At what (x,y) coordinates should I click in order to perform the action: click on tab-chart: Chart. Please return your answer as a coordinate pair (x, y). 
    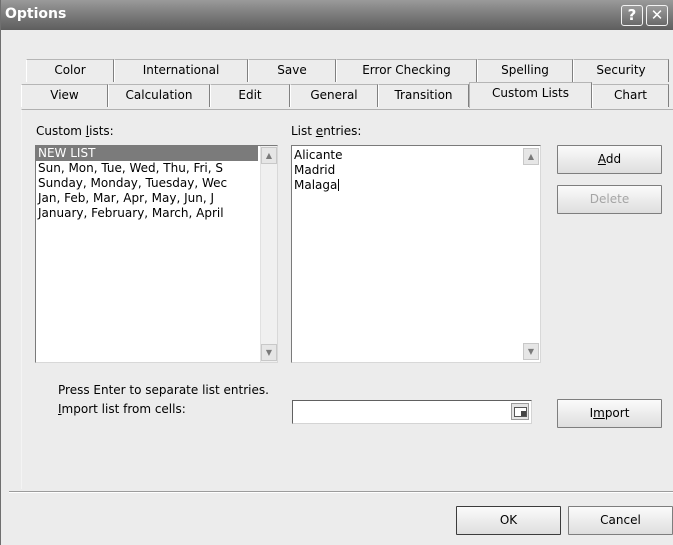
    Looking at the image, I should click on (630, 95).